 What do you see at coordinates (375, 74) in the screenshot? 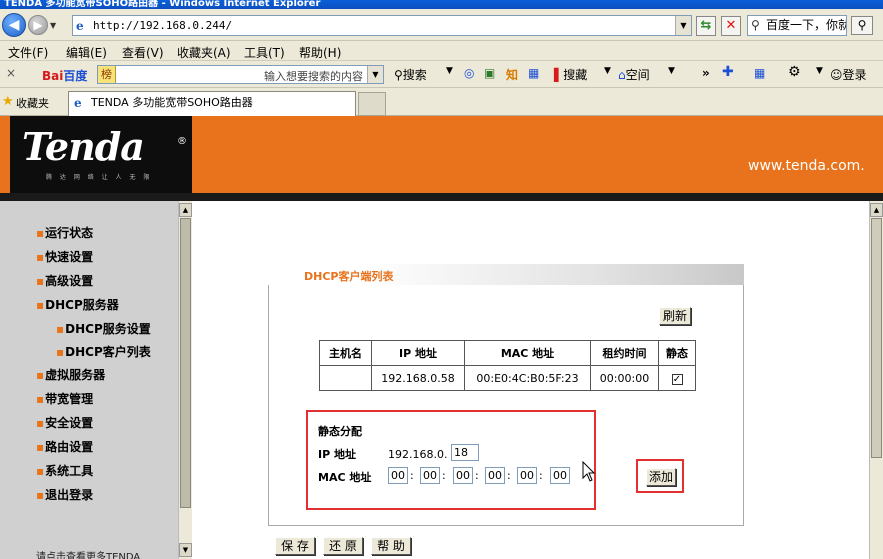
I see `baidu-dropdown-icon: ▼` at bounding box center [375, 74].